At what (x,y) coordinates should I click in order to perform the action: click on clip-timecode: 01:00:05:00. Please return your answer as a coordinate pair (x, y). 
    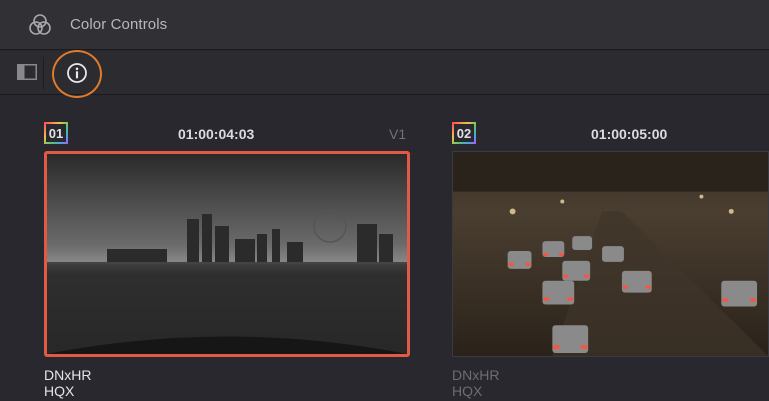
    Looking at the image, I should click on (629, 134).